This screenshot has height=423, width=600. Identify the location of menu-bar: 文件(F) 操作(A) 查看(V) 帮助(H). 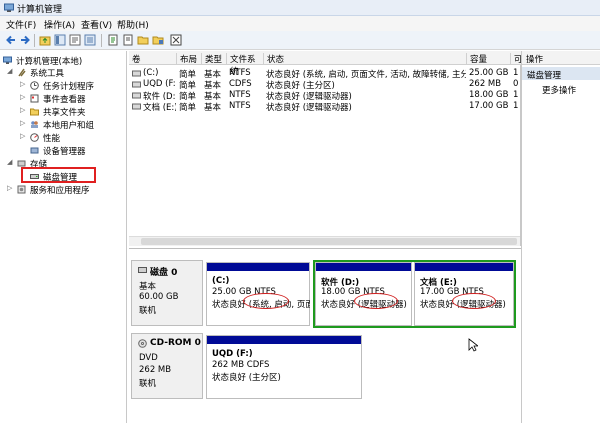
(300, 23).